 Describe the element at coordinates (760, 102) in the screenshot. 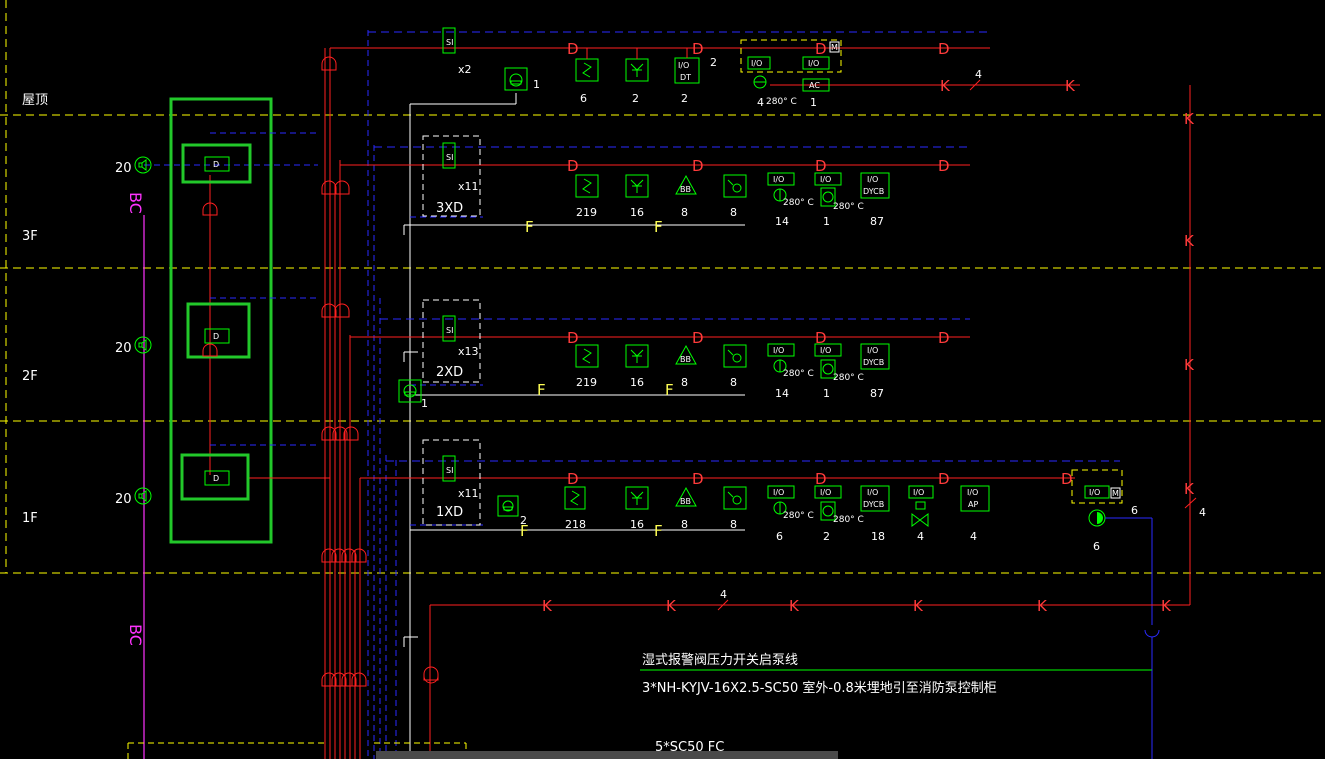

I see `svg-text: 4` at that location.